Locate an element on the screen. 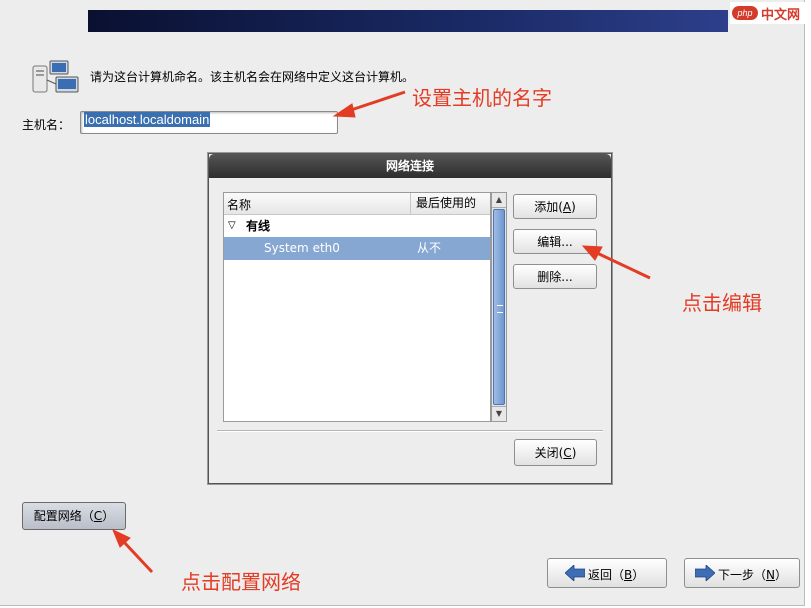  network-computers-icon is located at coordinates (55, 76).